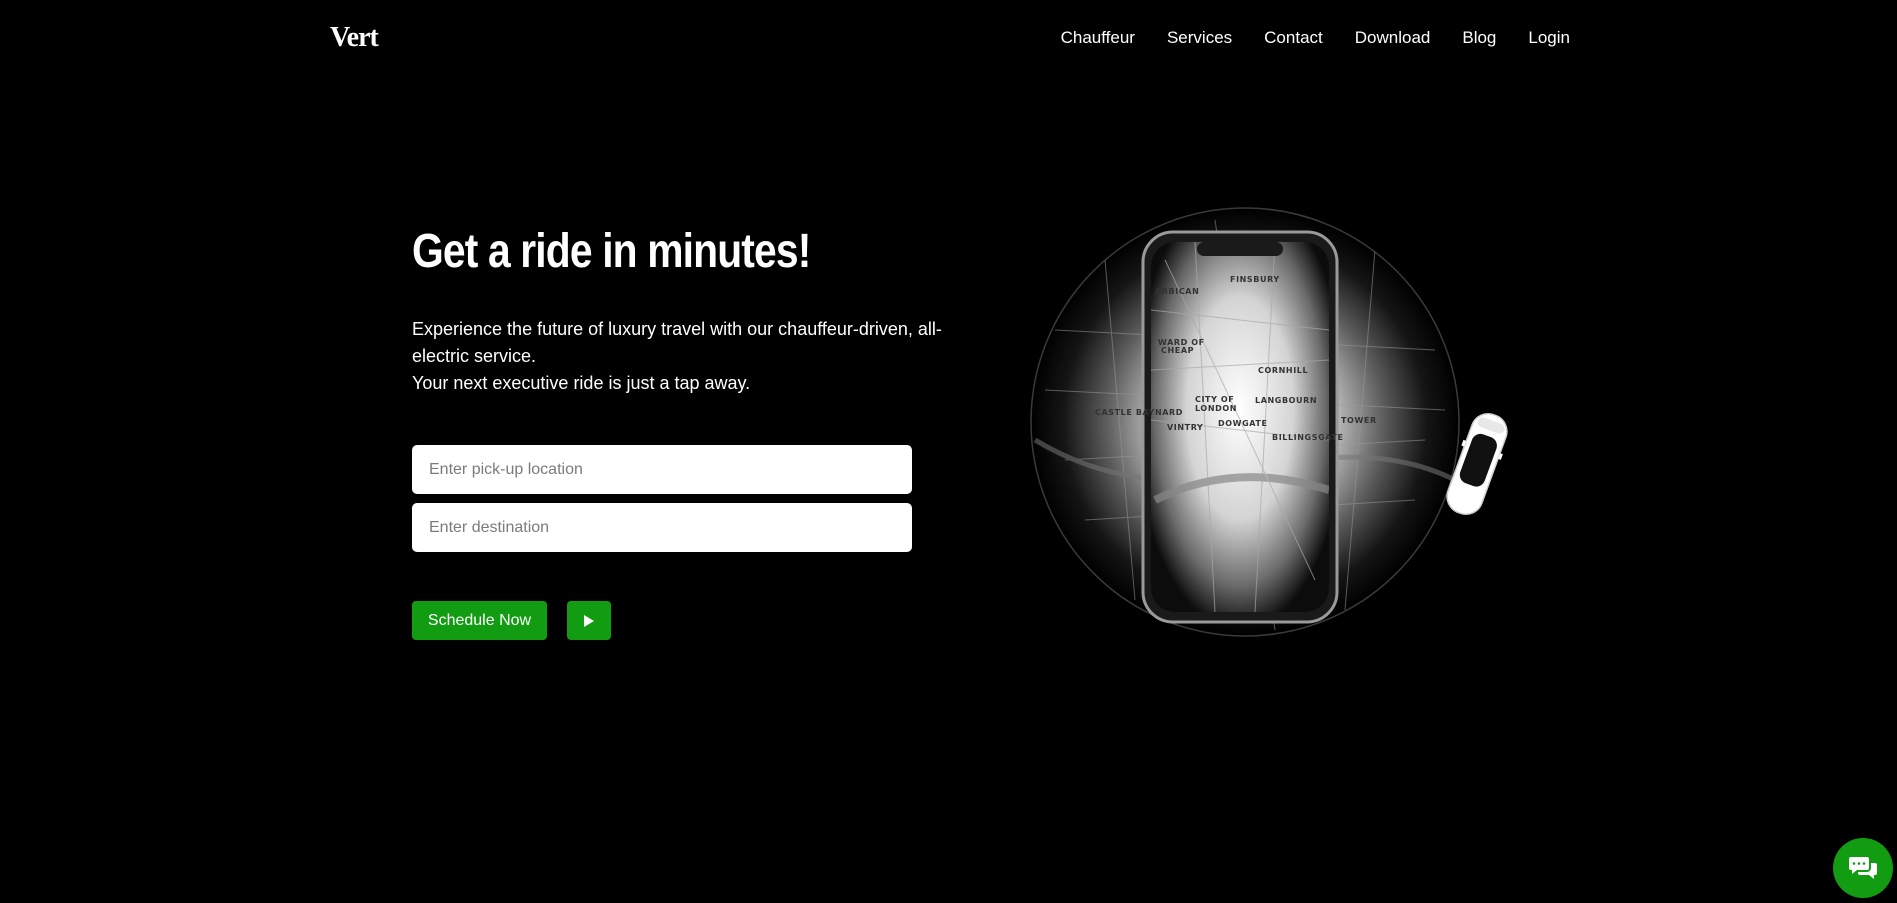 This screenshot has height=903, width=1897. I want to click on nav-login: Login, so click(1549, 38).